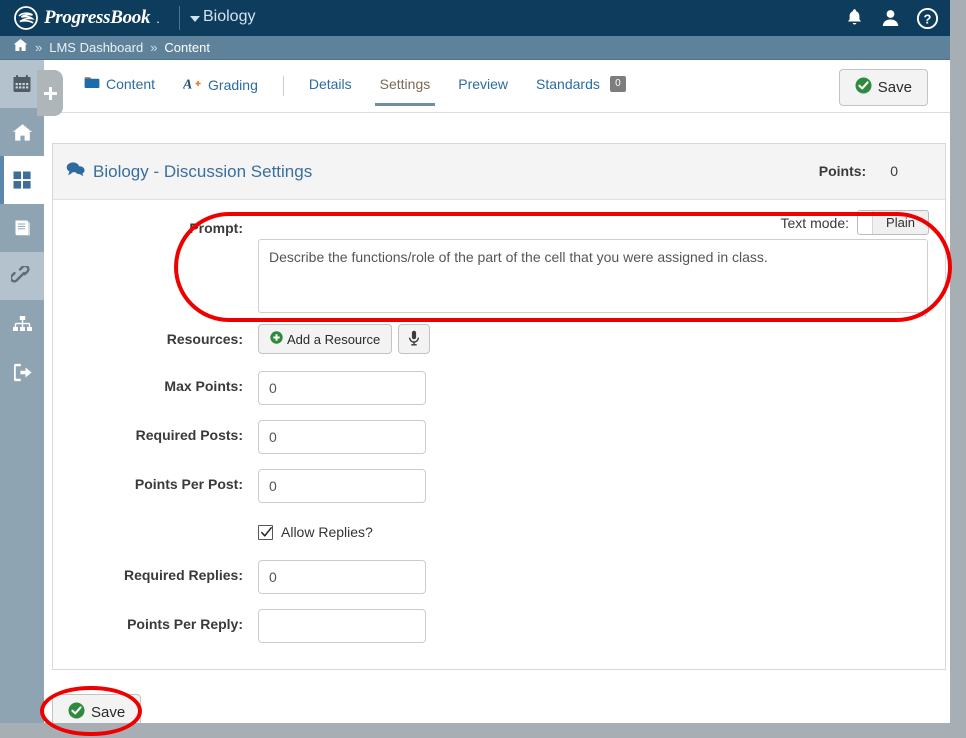  I want to click on grade-a-plus-icon: A, so click(192, 84).